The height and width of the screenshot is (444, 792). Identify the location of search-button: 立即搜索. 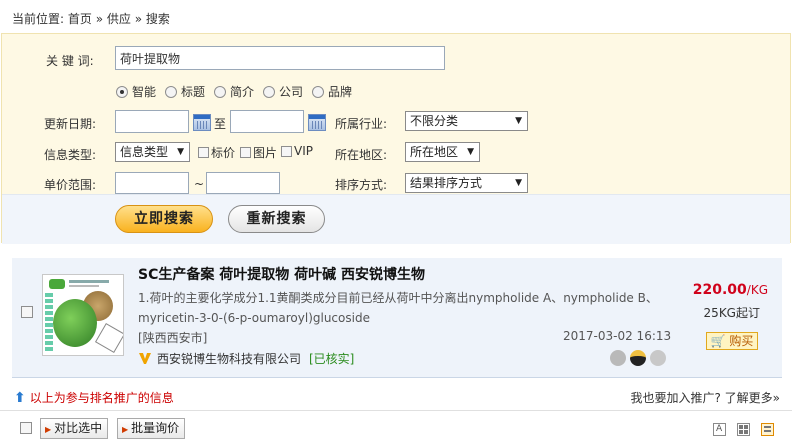
(164, 219).